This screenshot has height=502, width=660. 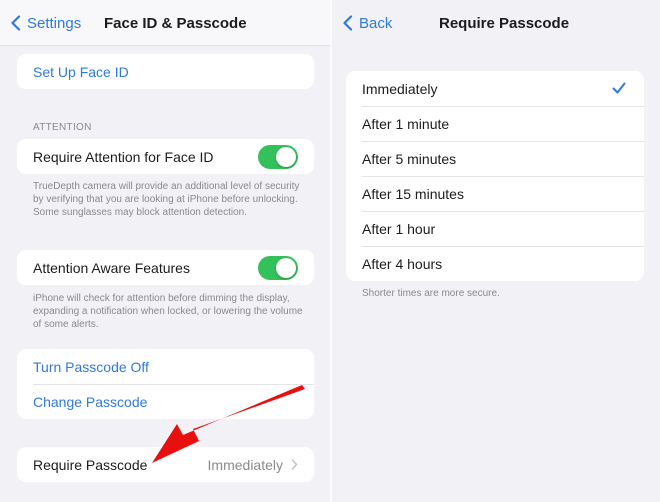 What do you see at coordinates (245, 464) in the screenshot?
I see `require-passcode-value: Immediately` at bounding box center [245, 464].